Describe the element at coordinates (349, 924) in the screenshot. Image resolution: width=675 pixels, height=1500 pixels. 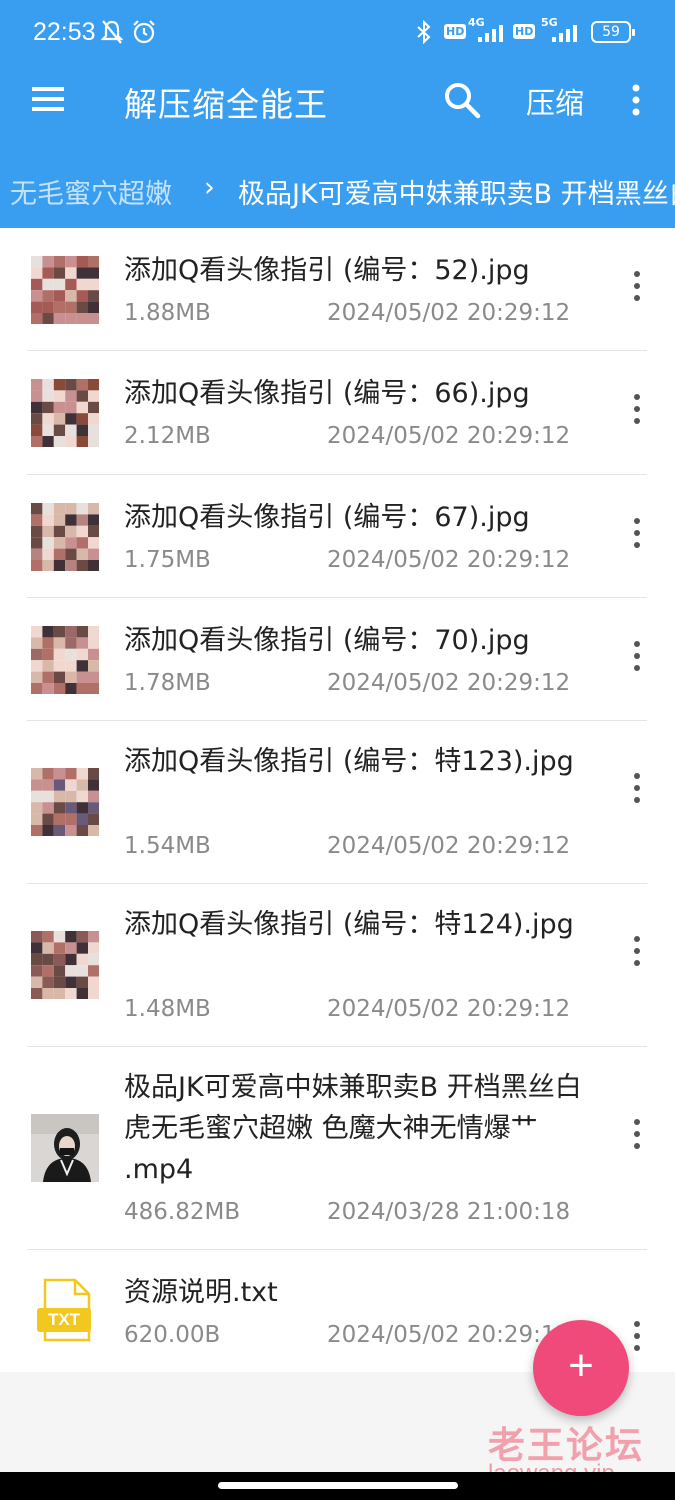
I see `file-name: 添加Q看头像指引 (编号：特124).jpg` at that location.